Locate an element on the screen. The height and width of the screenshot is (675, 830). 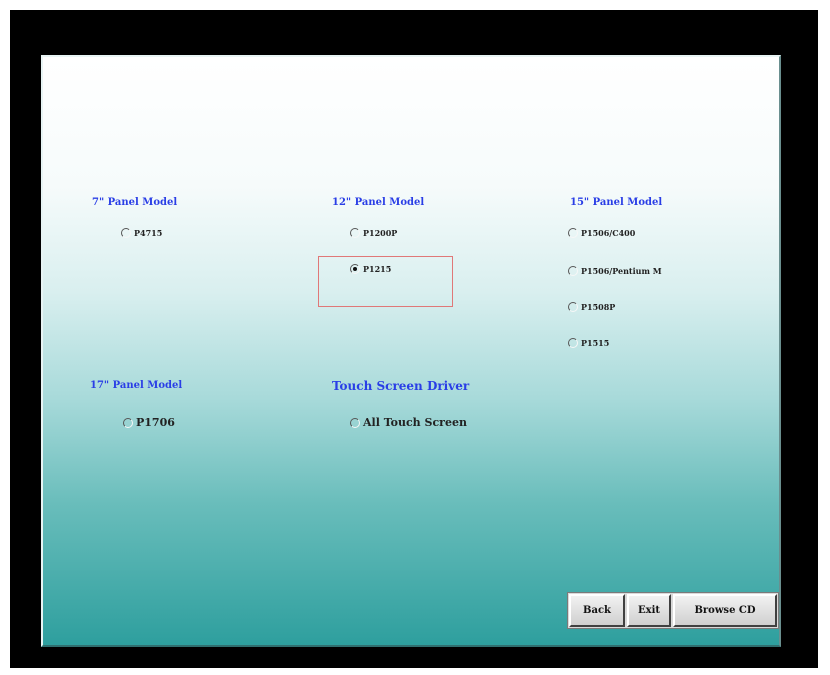
radio-p1506-pentium-m: P1506/Pentium M is located at coordinates (615, 271).